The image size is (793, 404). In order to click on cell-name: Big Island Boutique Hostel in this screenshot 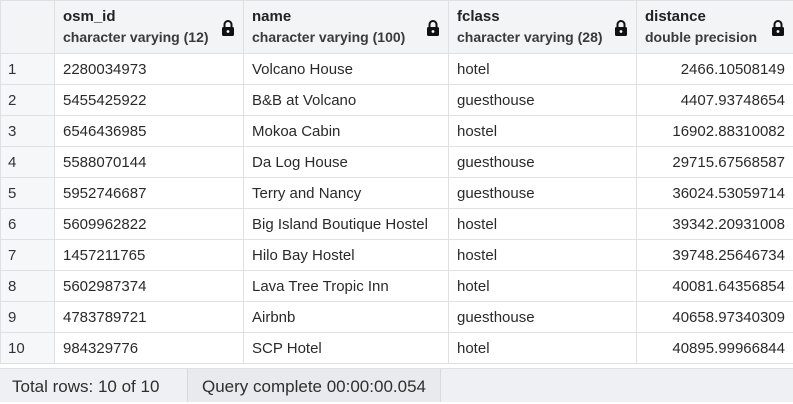, I will do `click(346, 224)`.